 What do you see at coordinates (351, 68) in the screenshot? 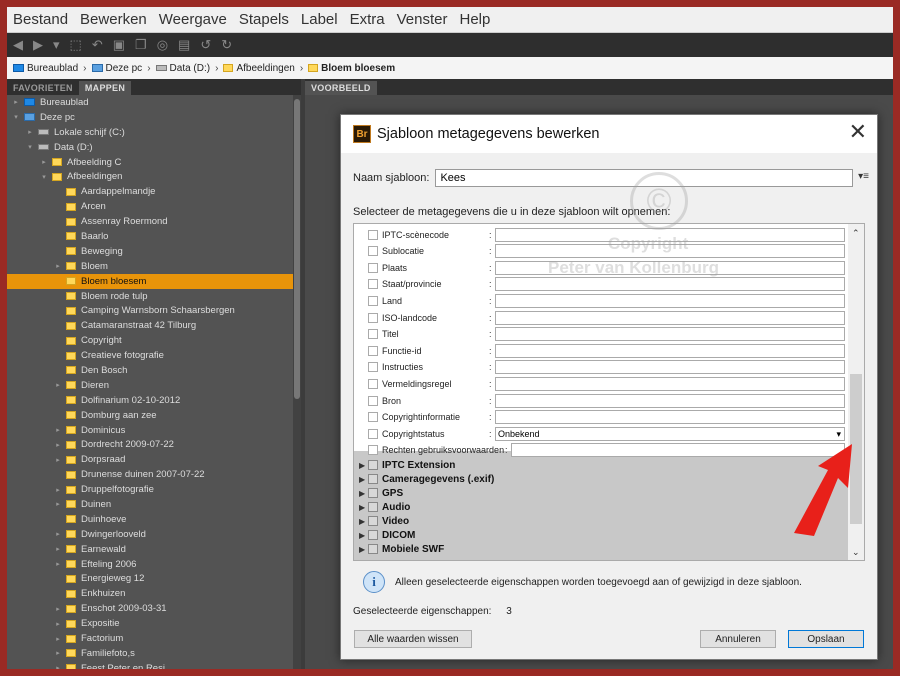
I see `breadcrumb-item: Bloem bloesem` at bounding box center [351, 68].